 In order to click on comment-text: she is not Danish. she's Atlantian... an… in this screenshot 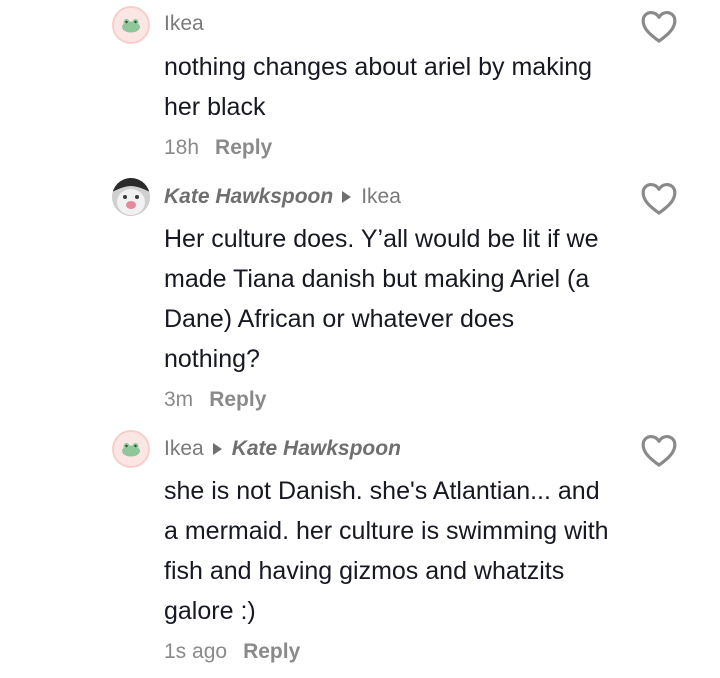, I will do `click(386, 551)`.